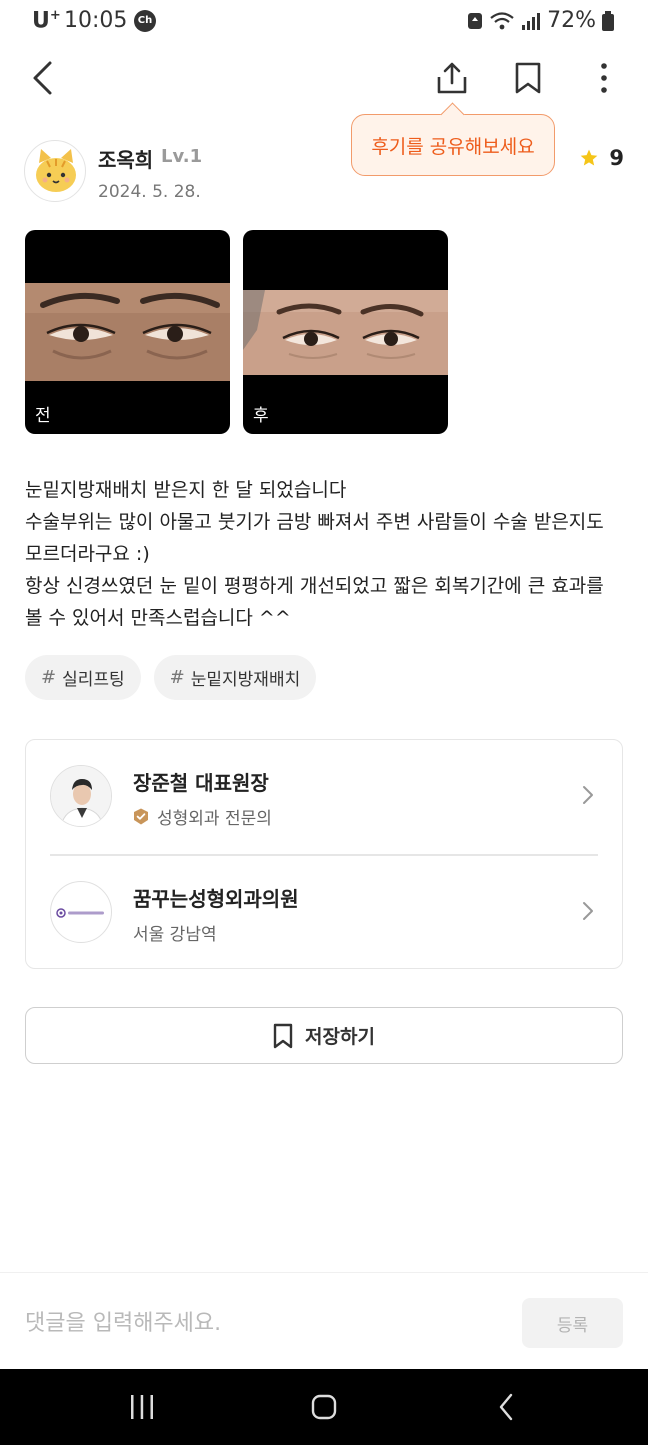 Image resolution: width=648 pixels, height=1445 pixels. What do you see at coordinates (572, 1325) in the screenshot?
I see `submit-comment-label: 등록` at bounding box center [572, 1325].